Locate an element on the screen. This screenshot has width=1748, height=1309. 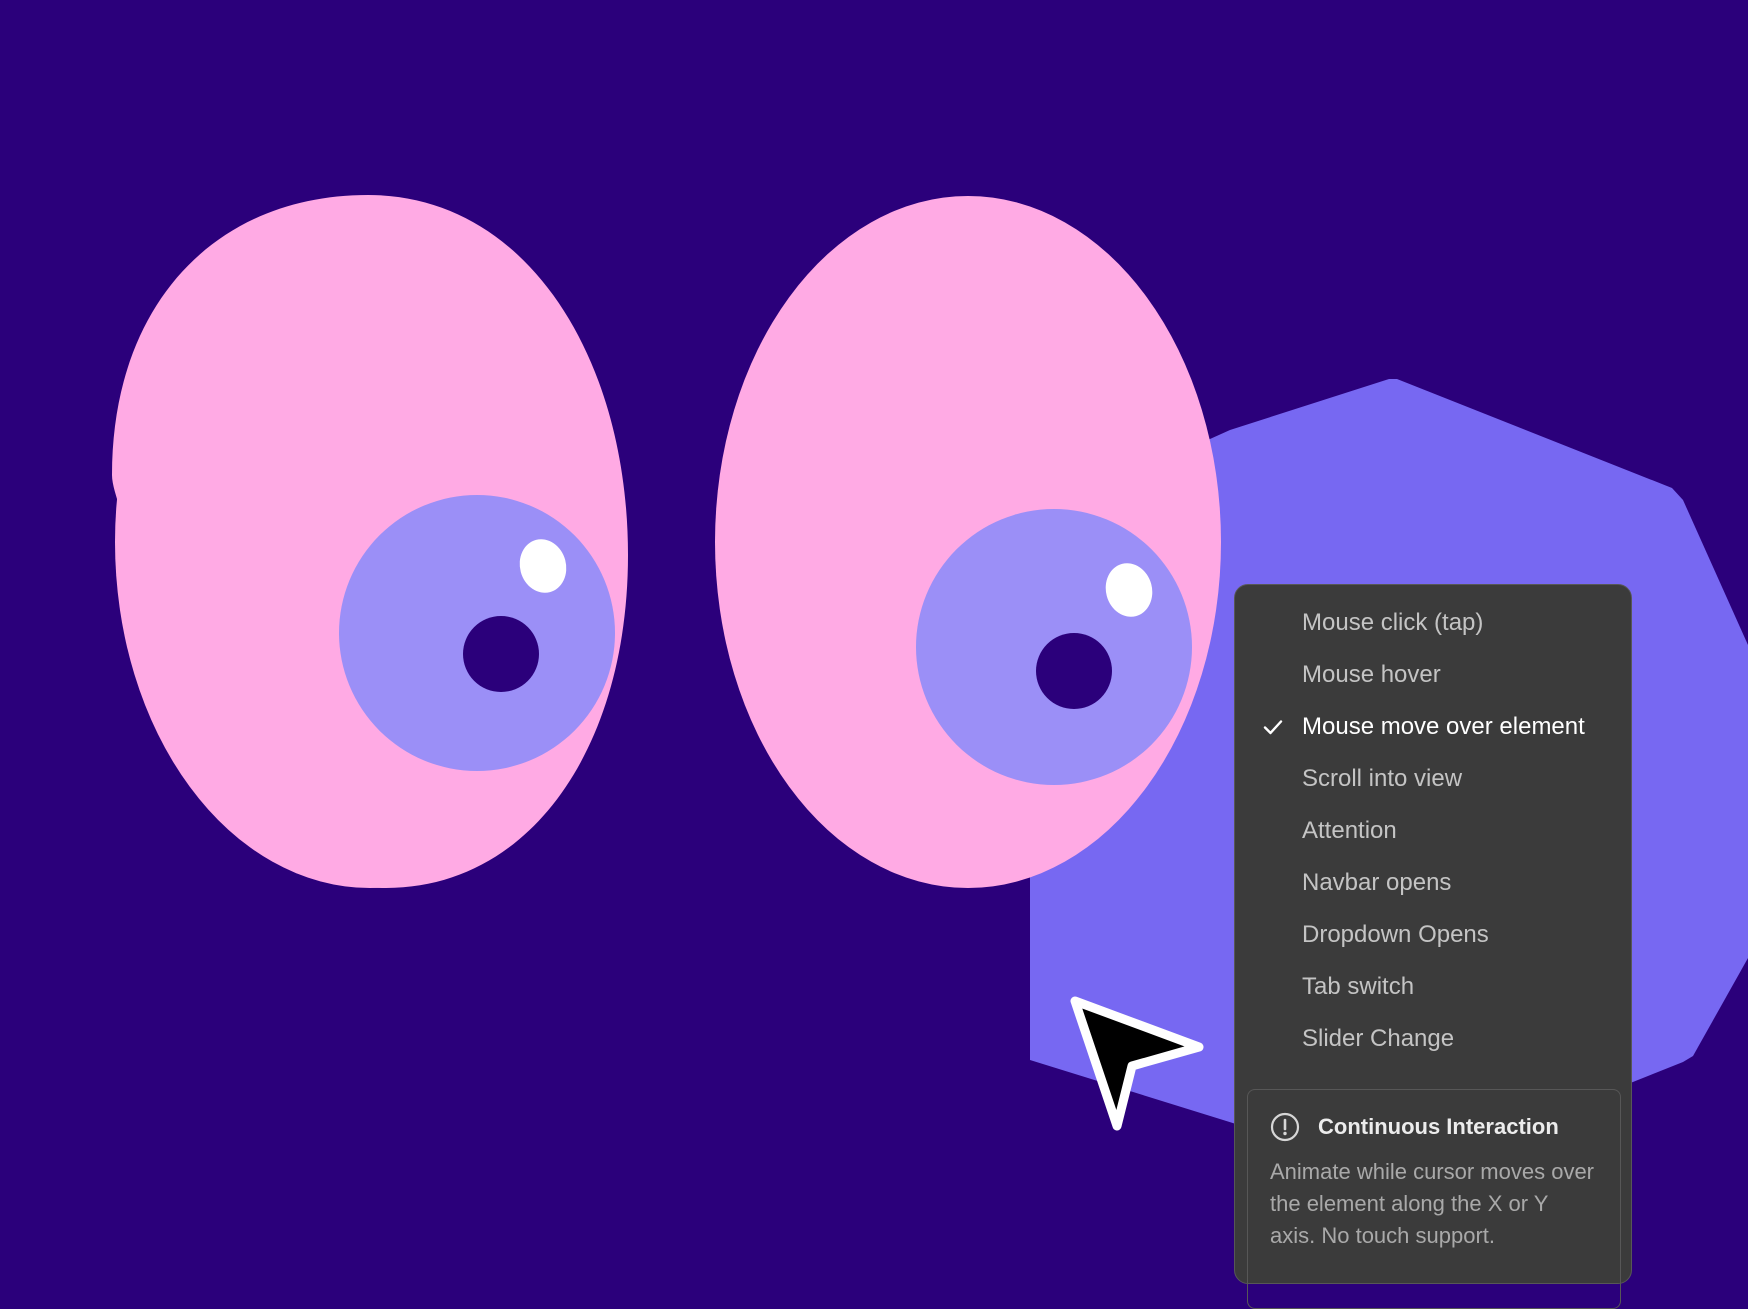
menu-item-slider-change: Slider Change is located at coordinates (1433, 1039).